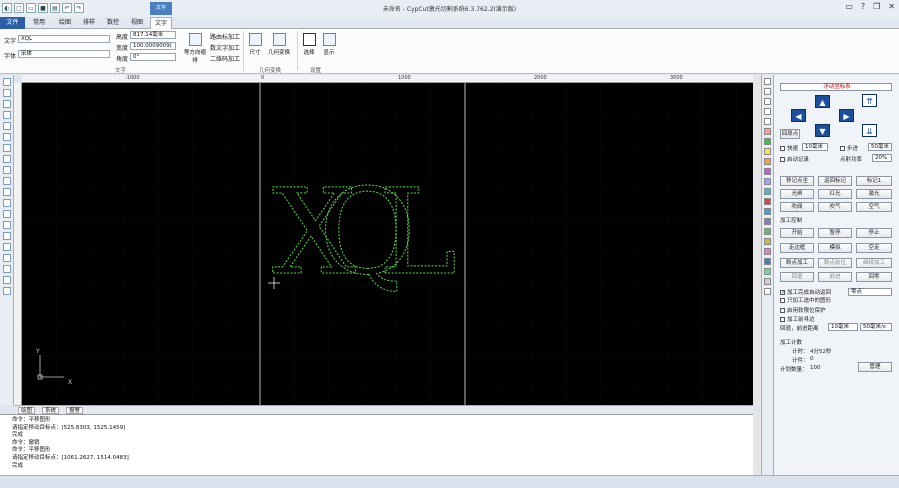  What do you see at coordinates (7, 258) in the screenshot?
I see `bridge-tool-icon` at bounding box center [7, 258].